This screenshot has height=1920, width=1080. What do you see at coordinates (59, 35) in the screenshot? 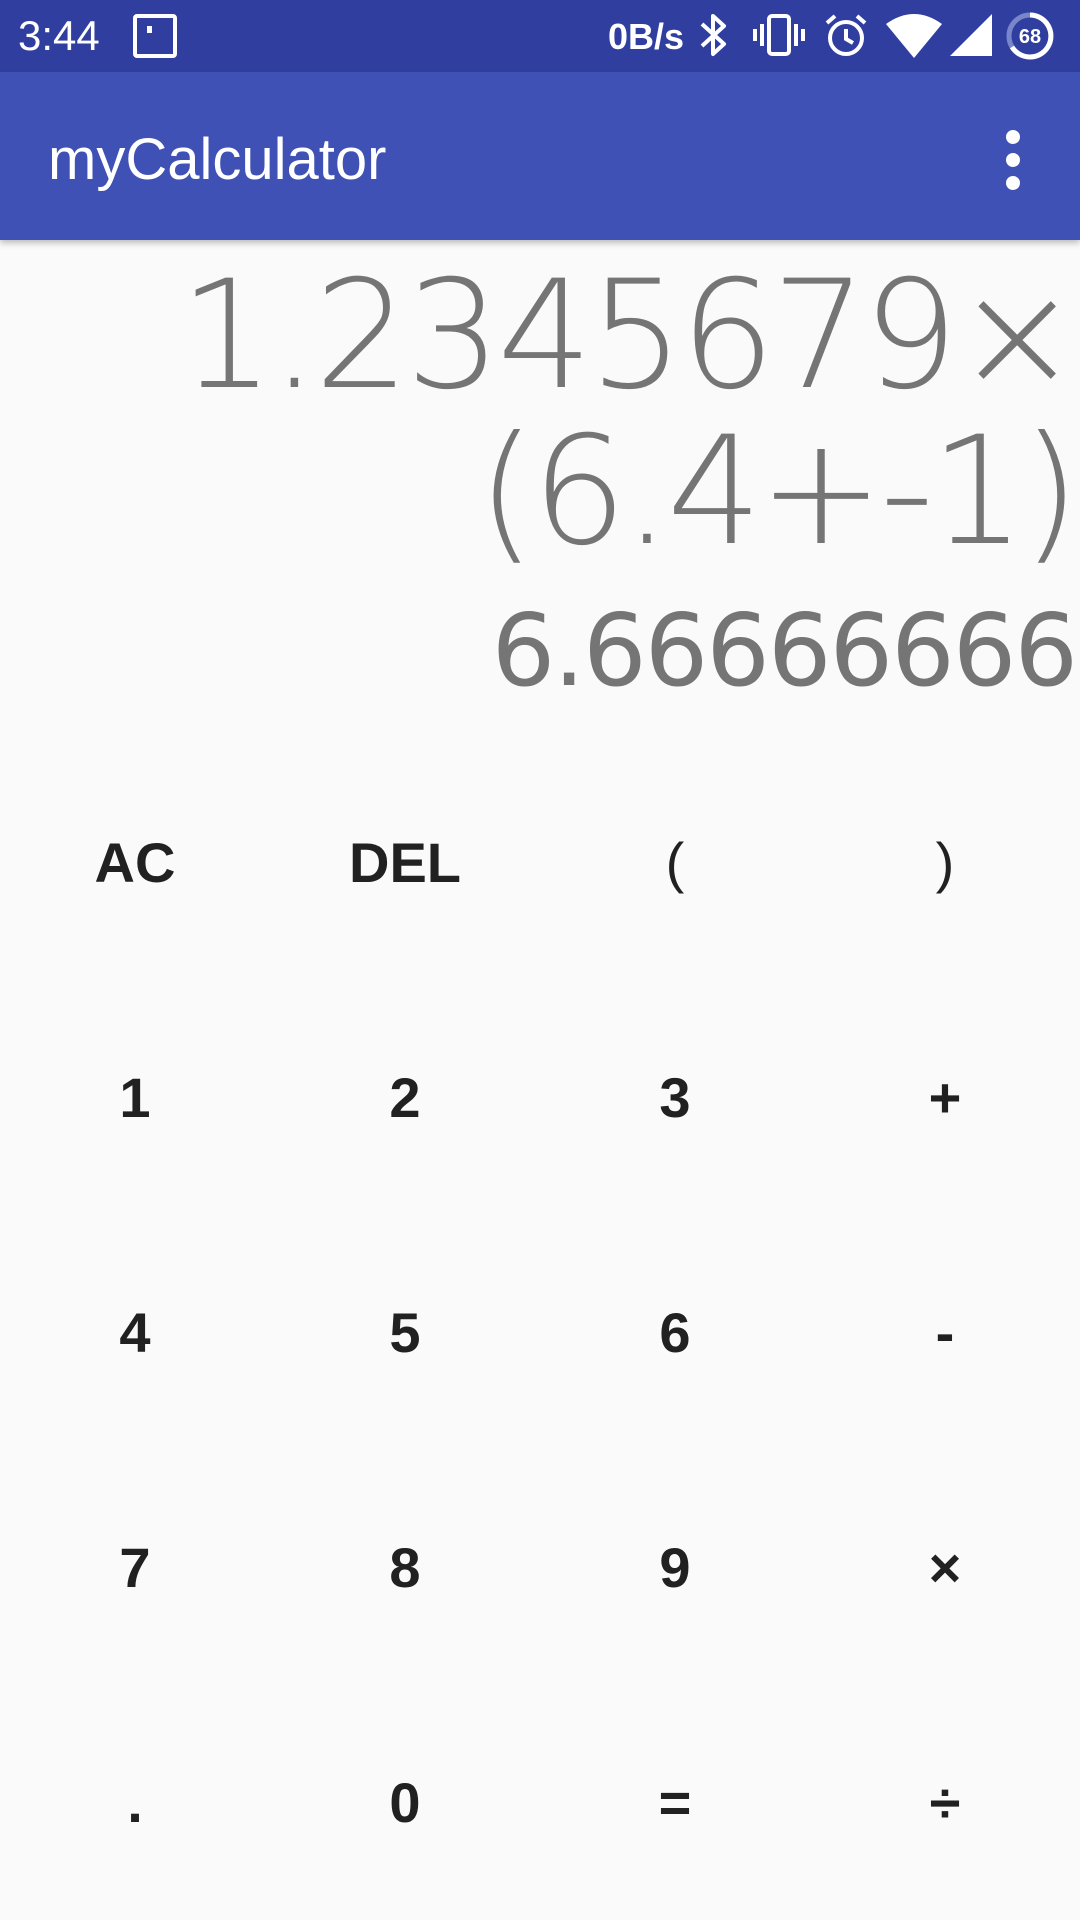
I see `status-time: 3:44` at bounding box center [59, 35].